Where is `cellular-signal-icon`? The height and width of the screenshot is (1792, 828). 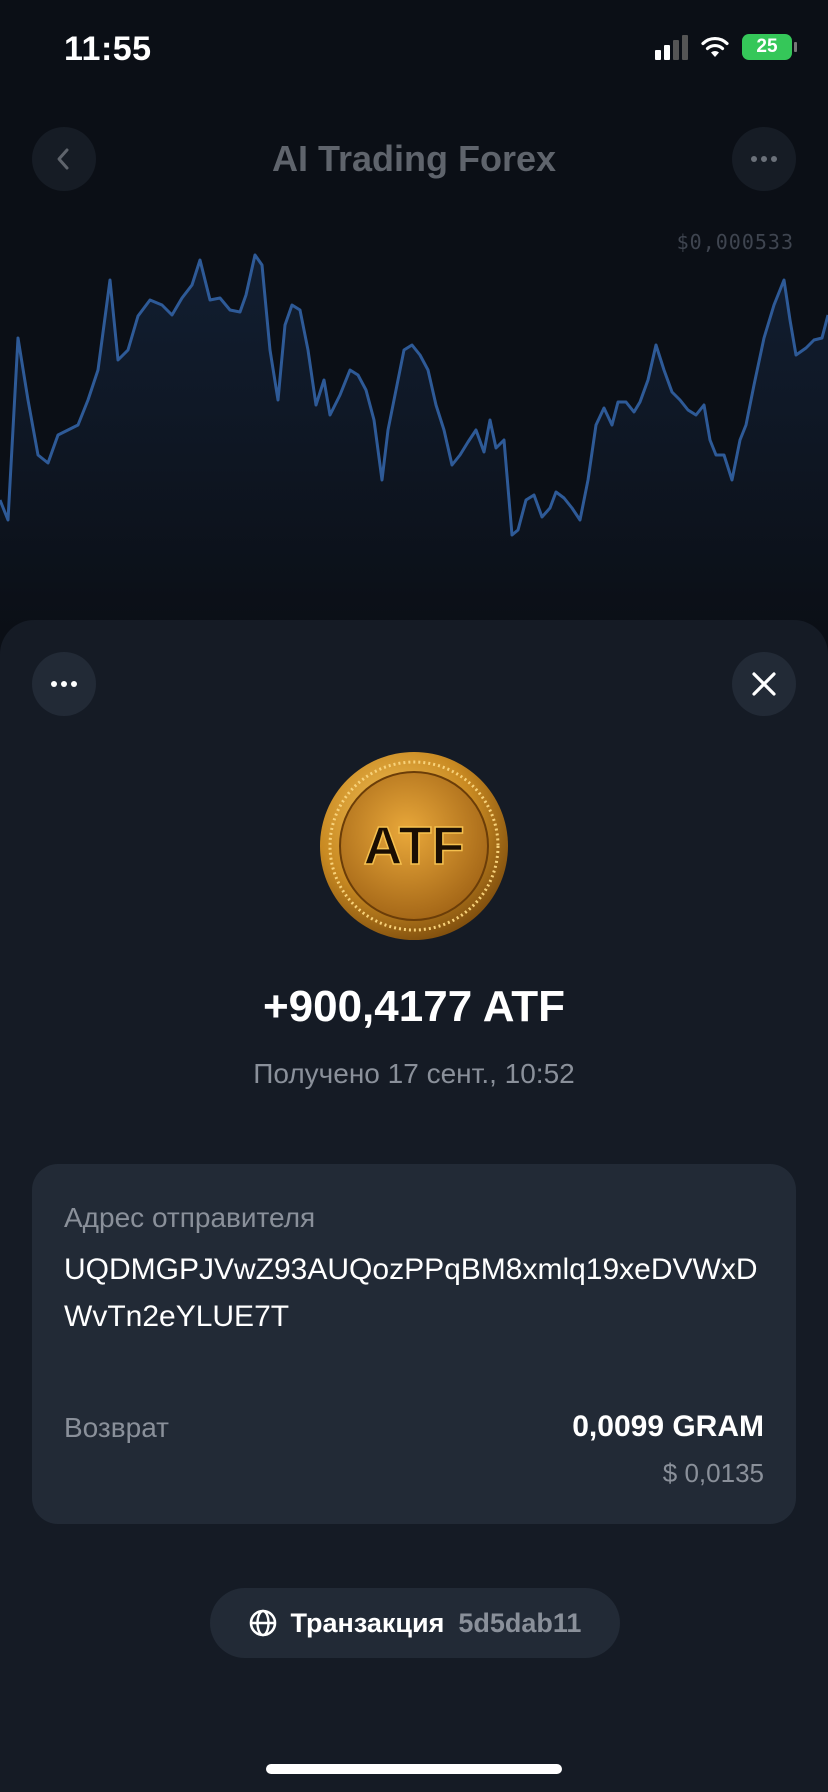
cellular-signal-icon is located at coordinates (671, 47).